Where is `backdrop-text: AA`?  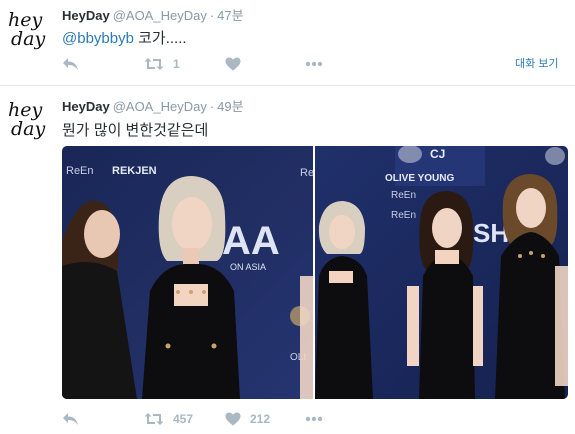
backdrop-text: AA is located at coordinates (251, 241).